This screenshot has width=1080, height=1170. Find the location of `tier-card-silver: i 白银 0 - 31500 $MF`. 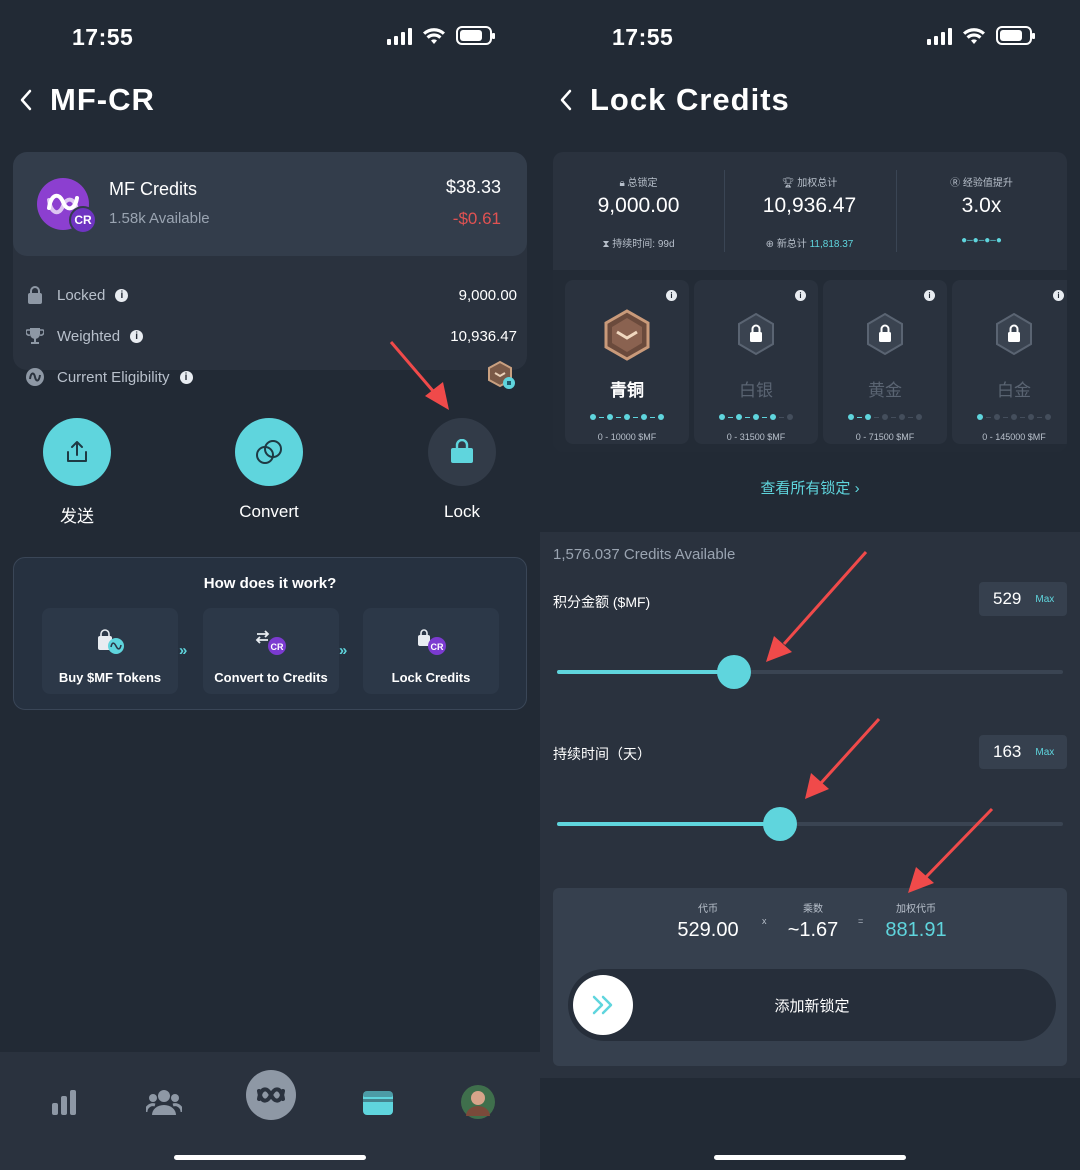

tier-card-silver: i 白银 0 - 31500 $MF is located at coordinates (756, 362).